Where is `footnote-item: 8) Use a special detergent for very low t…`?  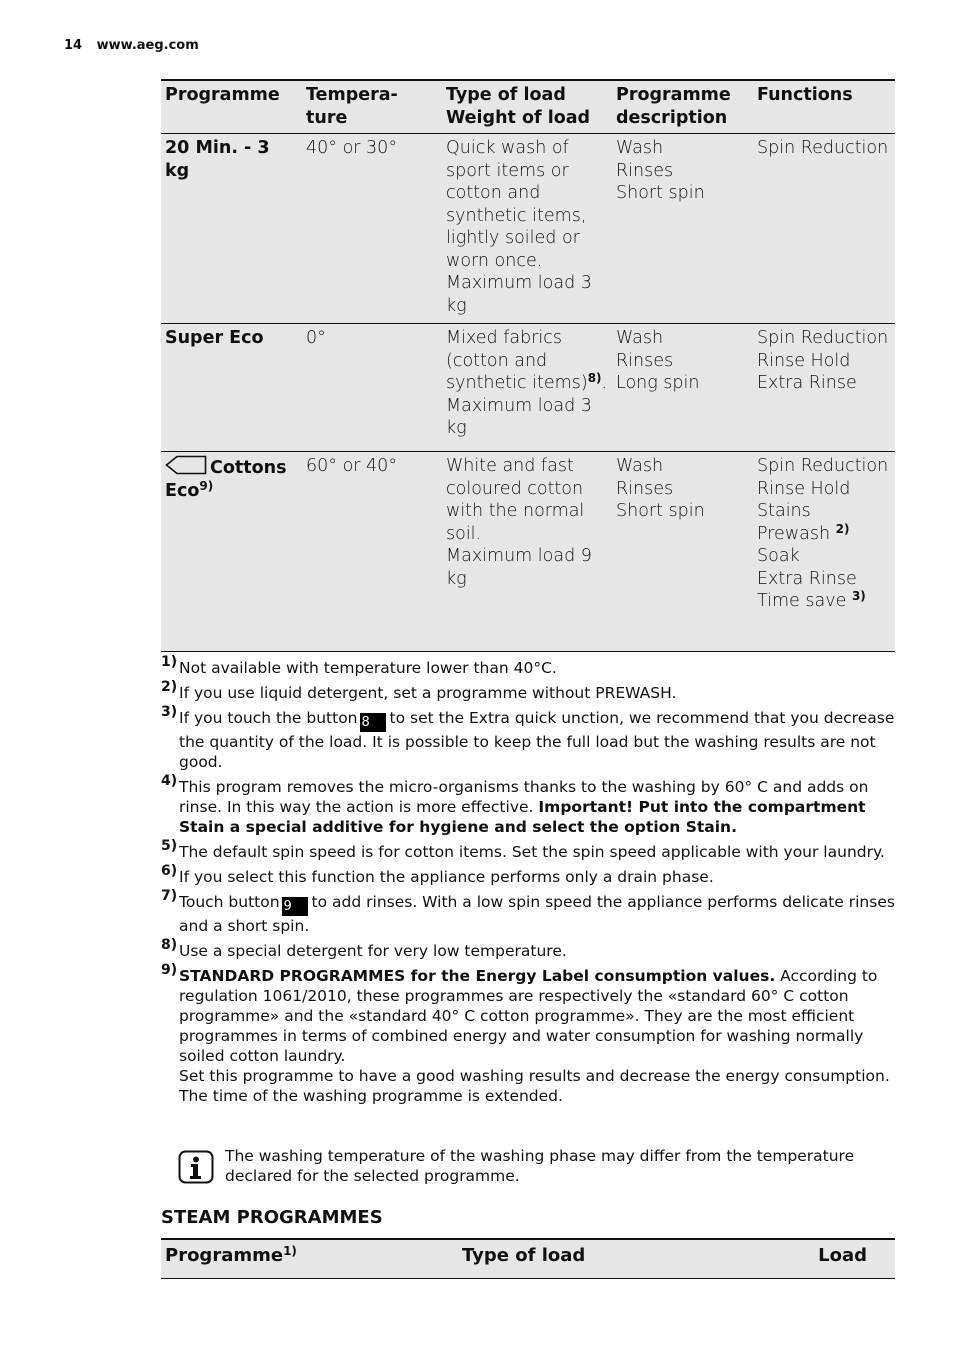
footnote-item: 8) Use a special detergent for very low t… is located at coordinates (528, 949).